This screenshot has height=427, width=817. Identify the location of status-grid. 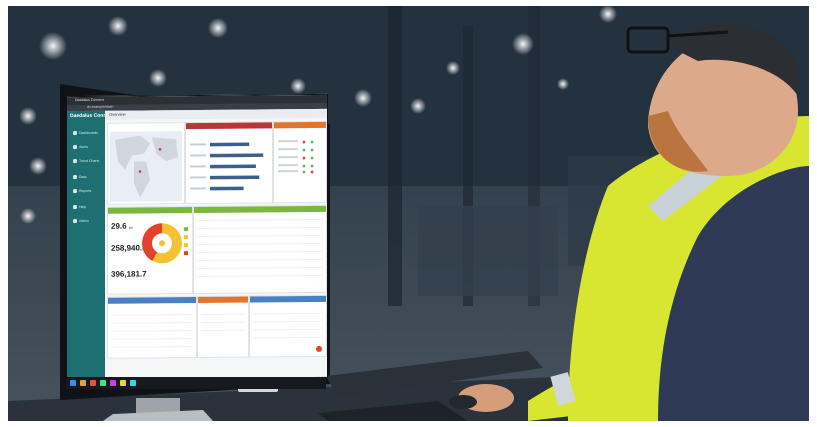
(296, 157).